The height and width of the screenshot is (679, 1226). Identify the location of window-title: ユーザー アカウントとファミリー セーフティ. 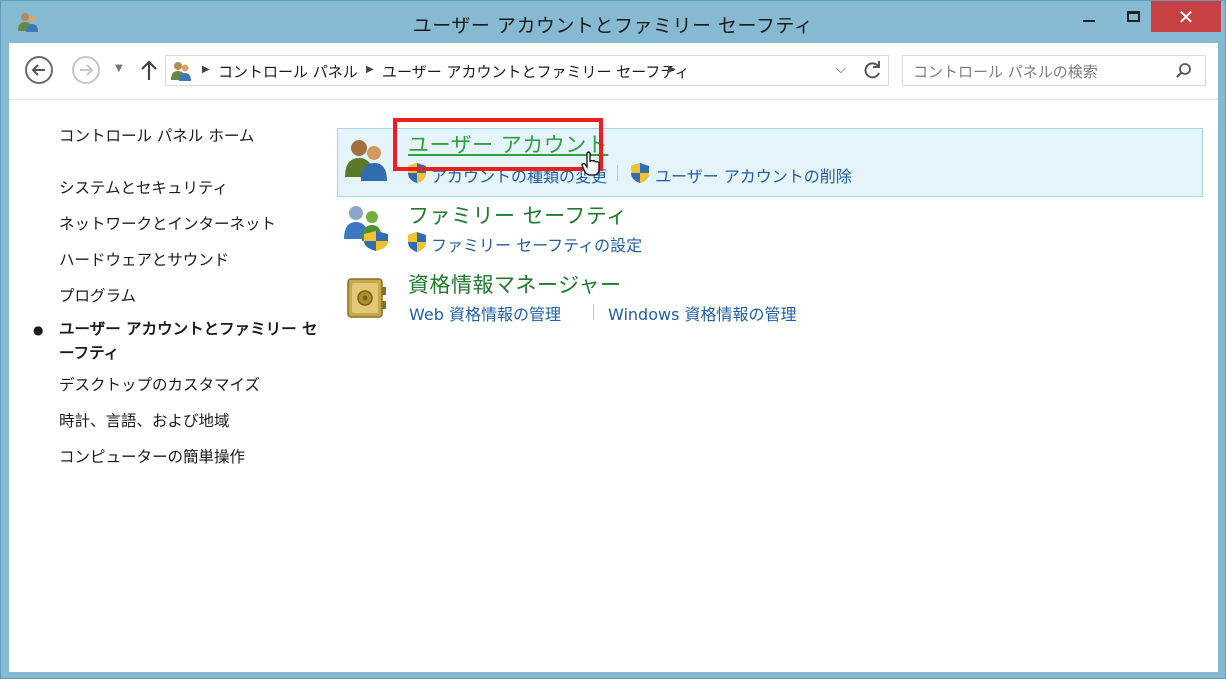
(613, 26).